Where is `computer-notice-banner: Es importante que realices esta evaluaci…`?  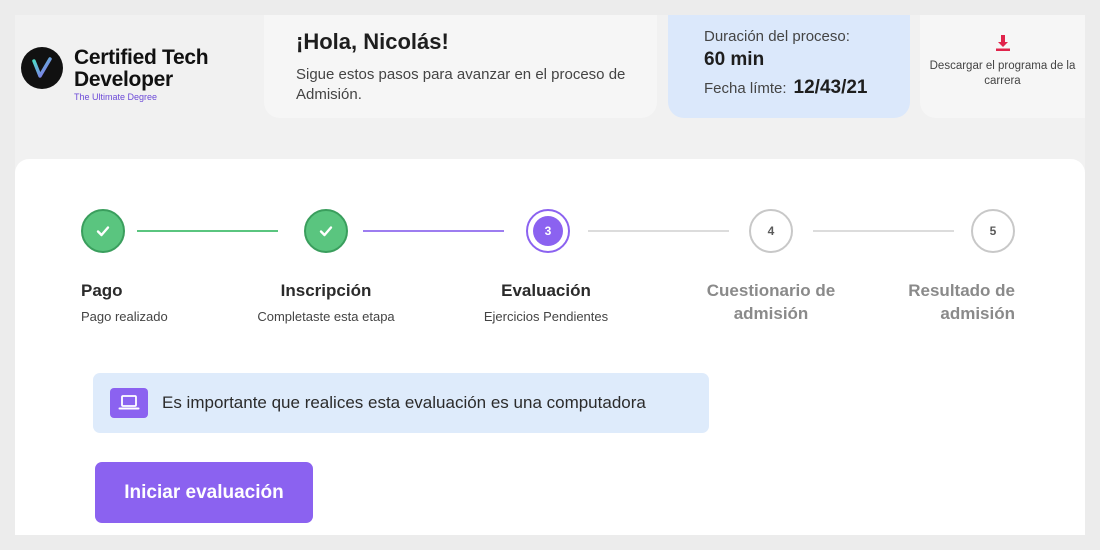 computer-notice-banner: Es importante que realices esta evaluaci… is located at coordinates (401, 403).